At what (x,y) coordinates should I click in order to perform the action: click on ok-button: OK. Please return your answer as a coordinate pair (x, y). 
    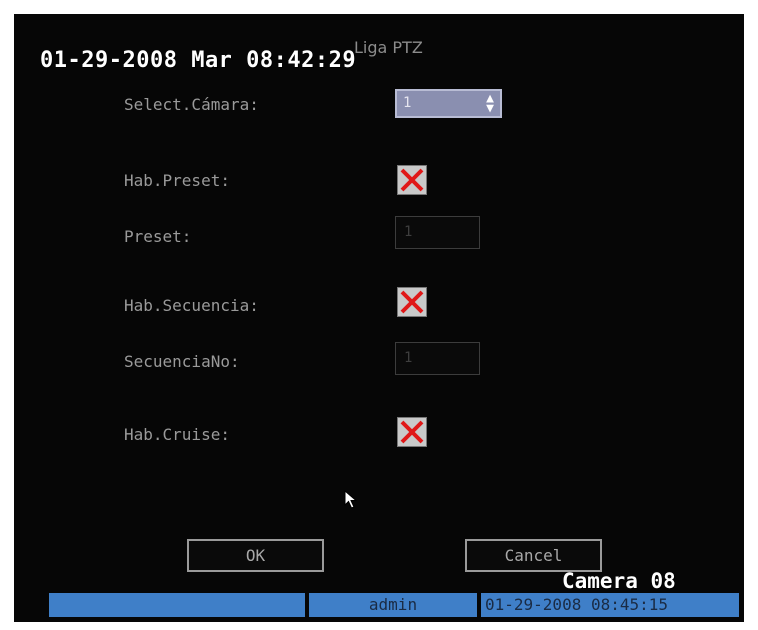
    Looking at the image, I should click on (255, 555).